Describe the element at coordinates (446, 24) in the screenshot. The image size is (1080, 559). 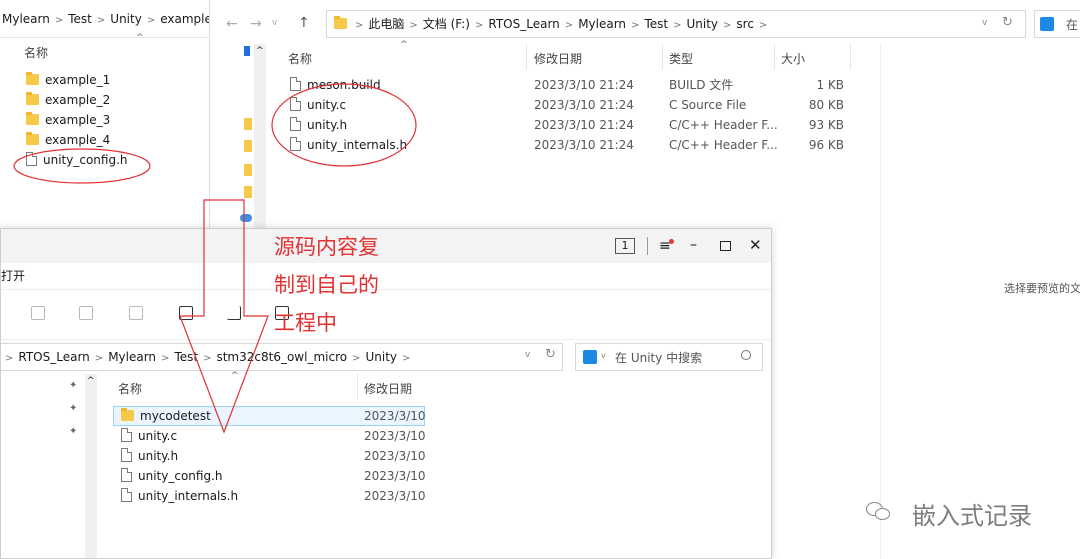
I see `crumb-drive-f: 文档 (F:)` at that location.